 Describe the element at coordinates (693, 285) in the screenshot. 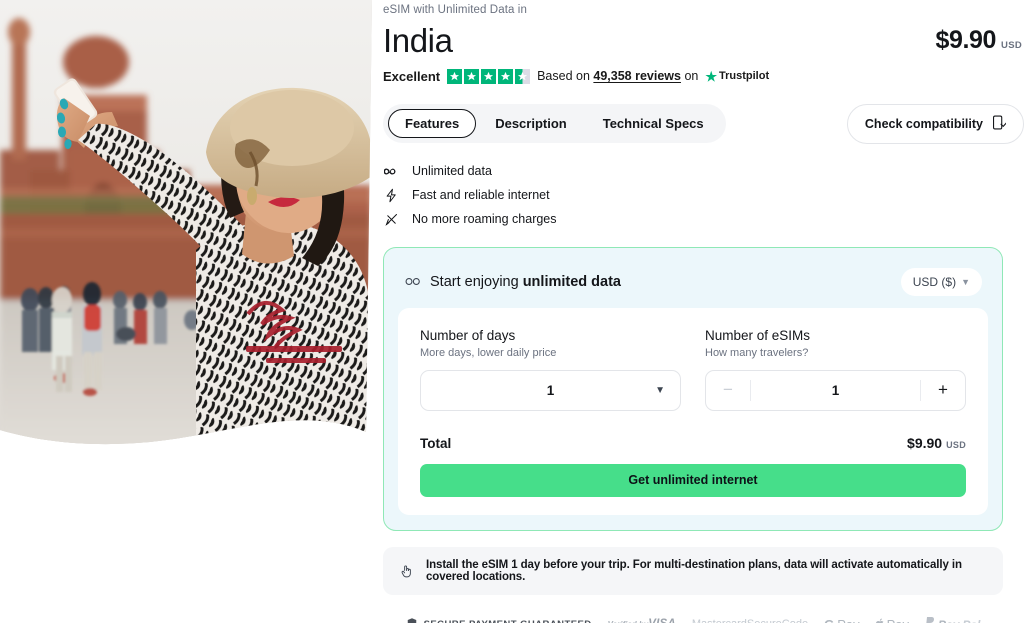

I see `plan-card-header: Start enjoying unlimited data USD ($) ▼` at that location.